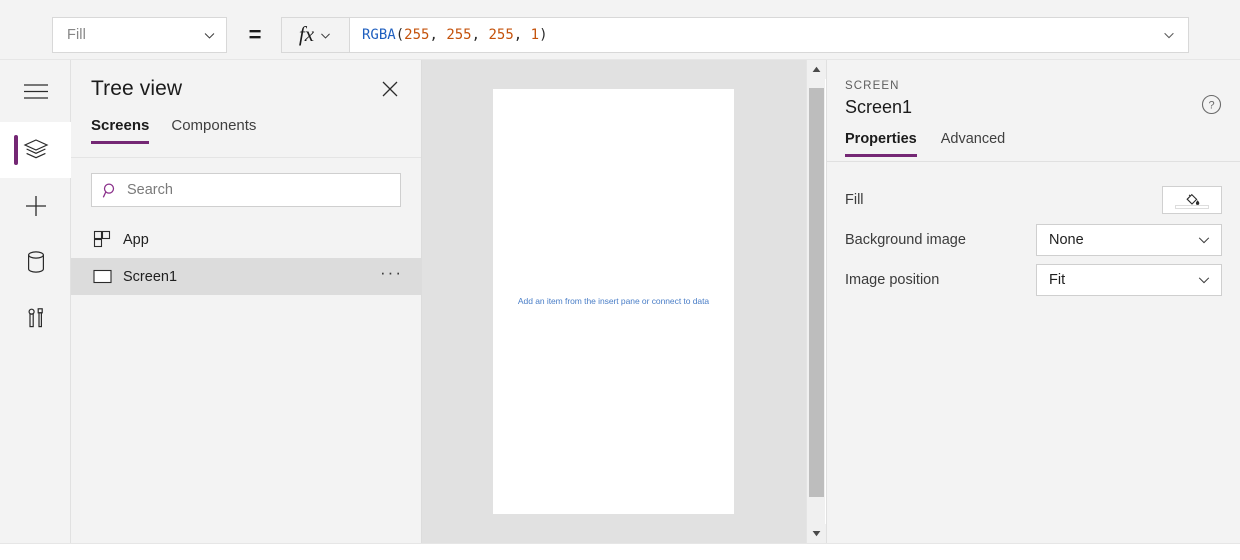 The height and width of the screenshot is (560, 1240). I want to click on caret-up-icon, so click(816, 69).